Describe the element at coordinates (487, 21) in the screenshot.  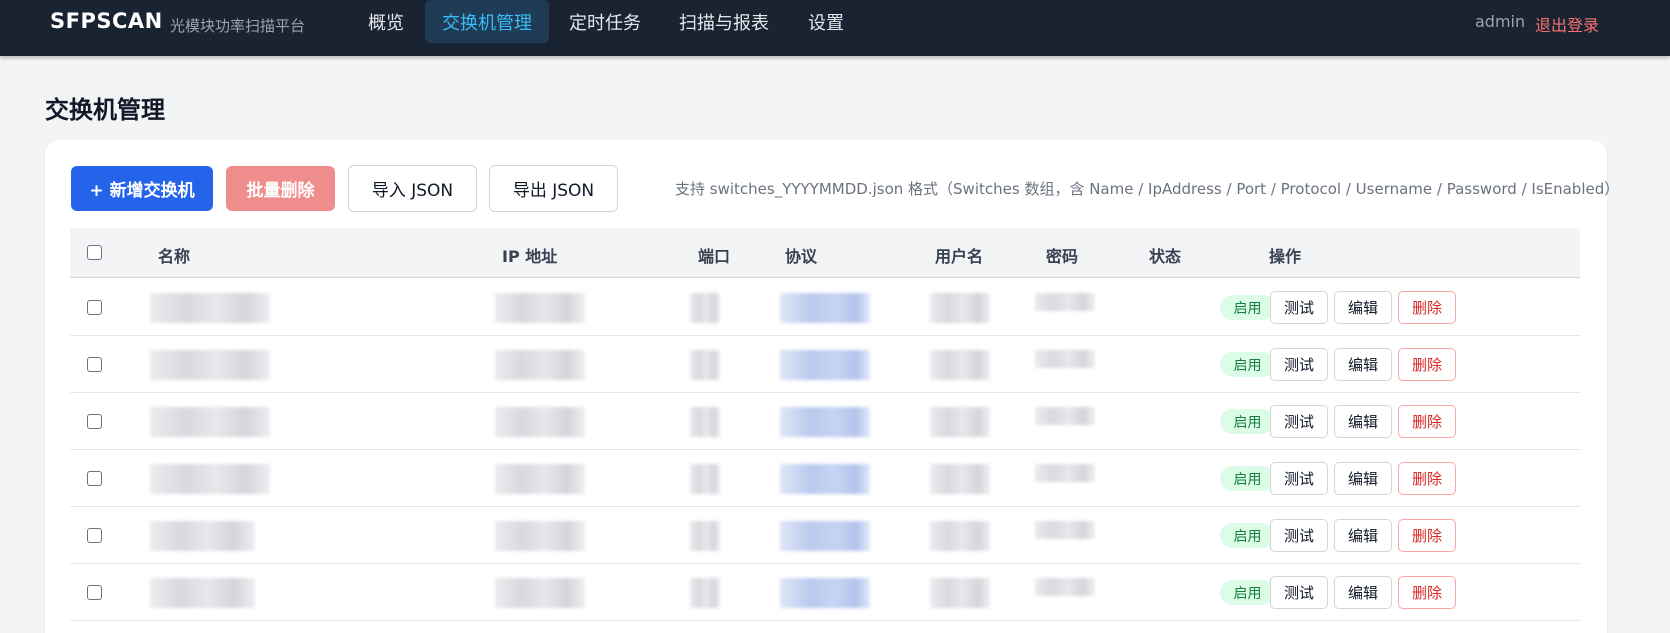
I see `nav-switch-management: 交换机管理` at that location.